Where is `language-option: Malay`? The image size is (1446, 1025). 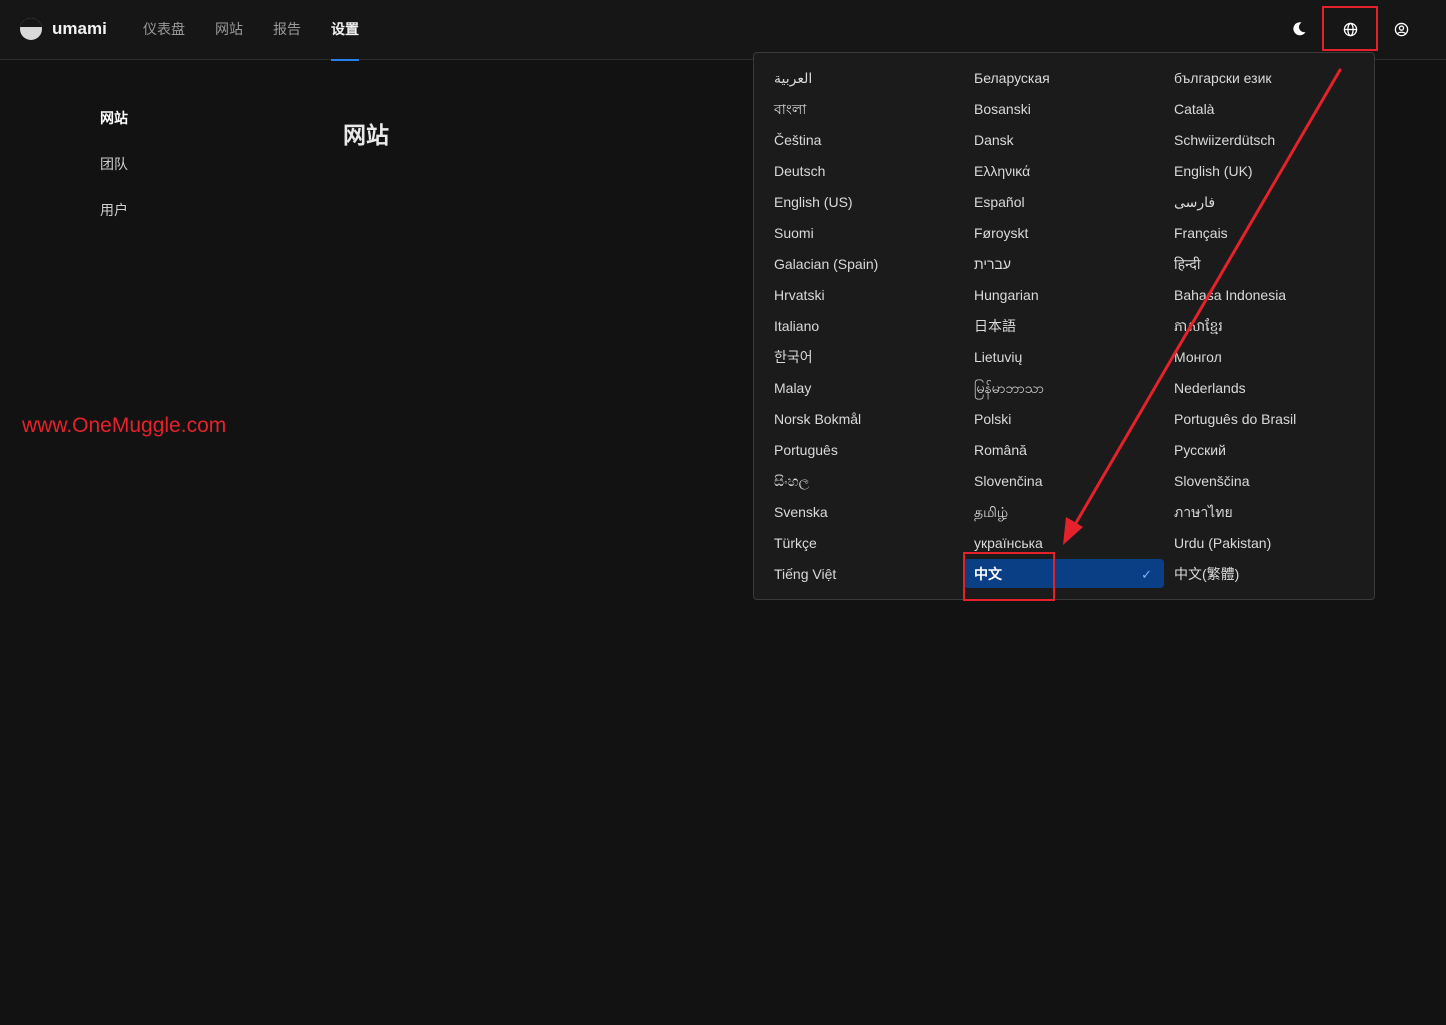
language-option: Malay is located at coordinates (864, 387).